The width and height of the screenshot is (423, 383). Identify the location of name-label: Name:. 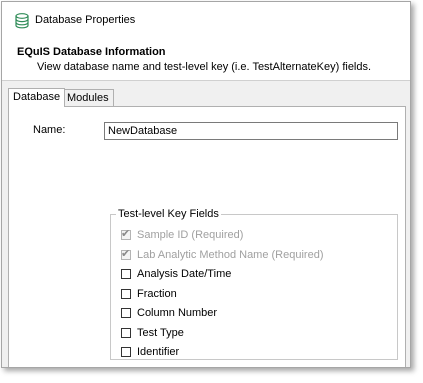
(49, 130).